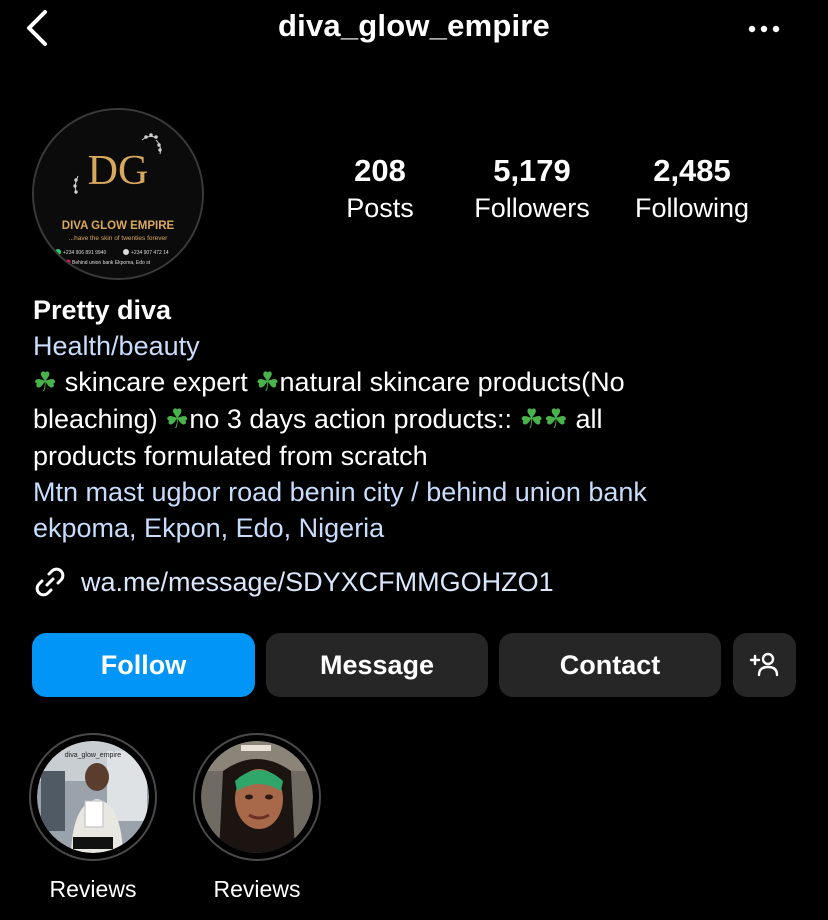  I want to click on bio-line-3: products formulated from scratch, so click(230, 456).